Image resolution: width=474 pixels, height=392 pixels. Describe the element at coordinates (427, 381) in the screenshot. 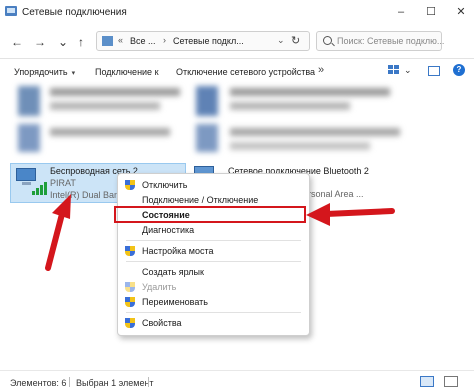

I see `details-view-button` at that location.